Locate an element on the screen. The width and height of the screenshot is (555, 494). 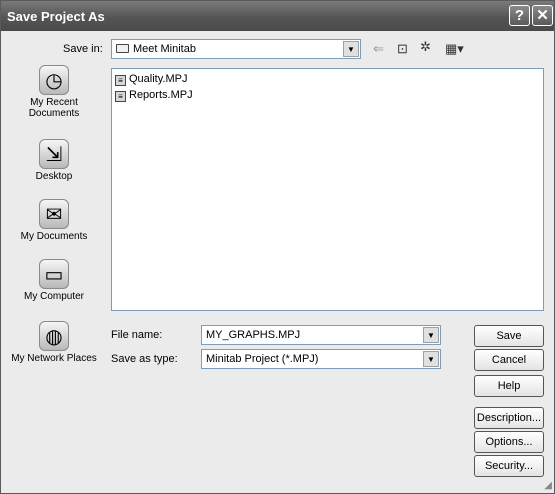
place-my-recent-documents: ◷ My Recent Documents is located at coordinates (54, 92).